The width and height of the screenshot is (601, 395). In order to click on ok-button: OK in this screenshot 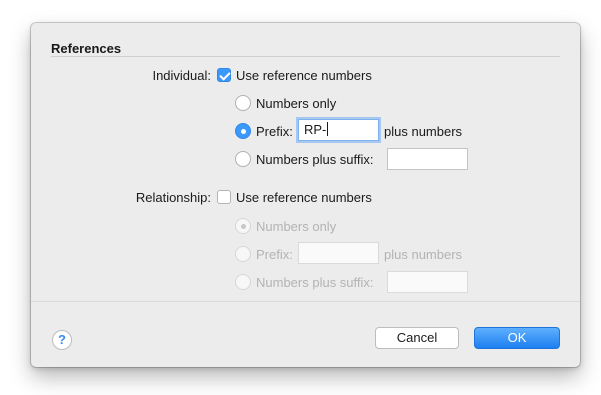, I will do `click(517, 338)`.